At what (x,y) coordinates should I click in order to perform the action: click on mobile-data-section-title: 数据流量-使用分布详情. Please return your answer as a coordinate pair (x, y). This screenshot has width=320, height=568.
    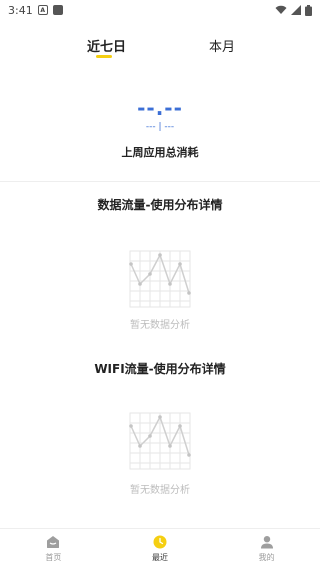
    Looking at the image, I should click on (160, 205).